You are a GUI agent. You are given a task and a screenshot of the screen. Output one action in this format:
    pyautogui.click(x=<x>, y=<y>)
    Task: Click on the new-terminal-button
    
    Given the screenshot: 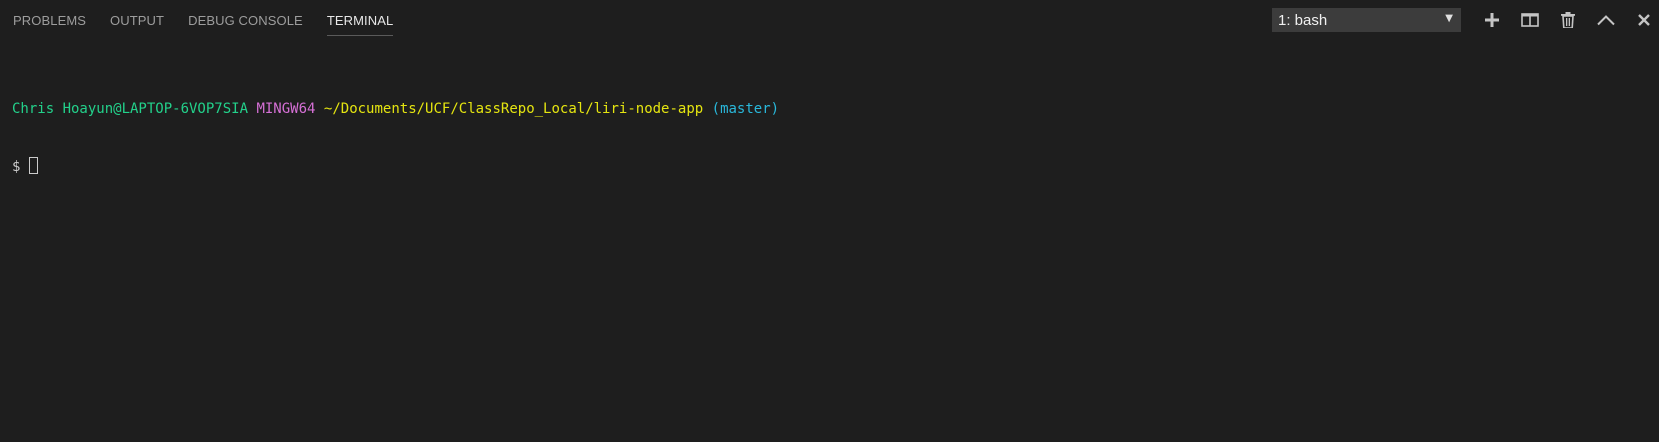 What is the action you would take?
    pyautogui.click(x=1492, y=20)
    